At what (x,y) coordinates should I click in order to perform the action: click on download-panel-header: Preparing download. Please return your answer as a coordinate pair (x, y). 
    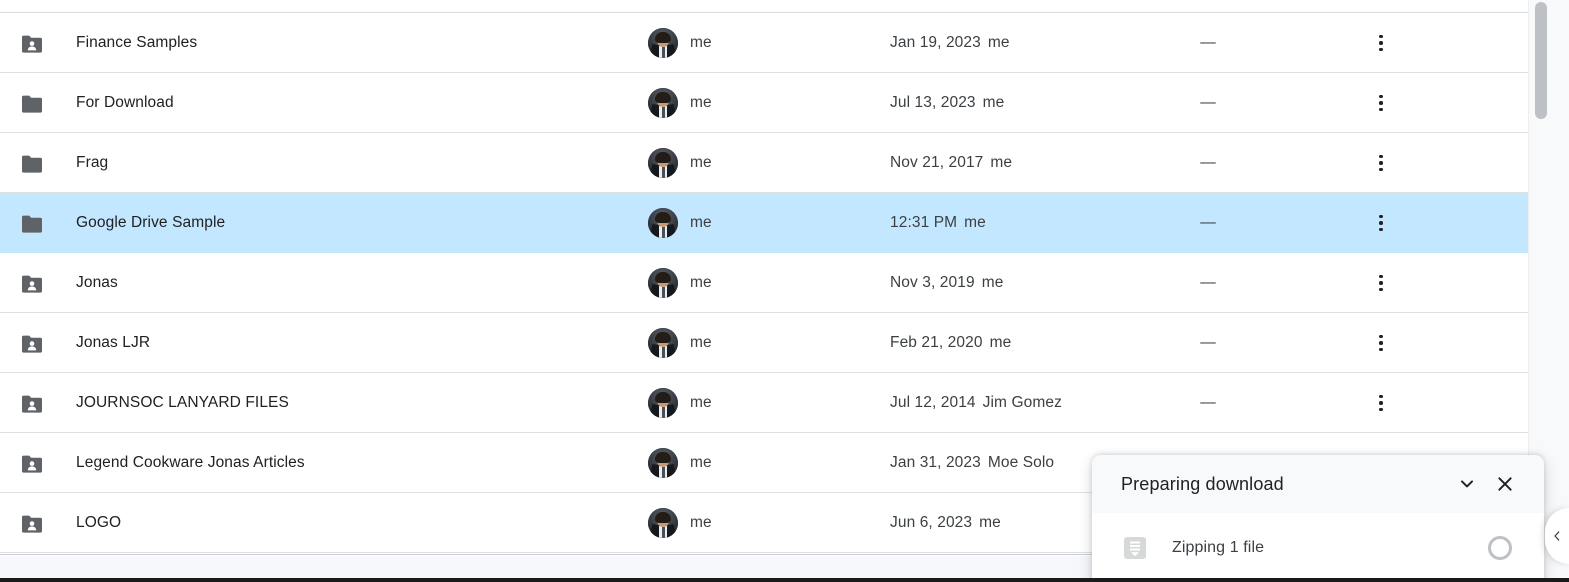
    Looking at the image, I should click on (1318, 484).